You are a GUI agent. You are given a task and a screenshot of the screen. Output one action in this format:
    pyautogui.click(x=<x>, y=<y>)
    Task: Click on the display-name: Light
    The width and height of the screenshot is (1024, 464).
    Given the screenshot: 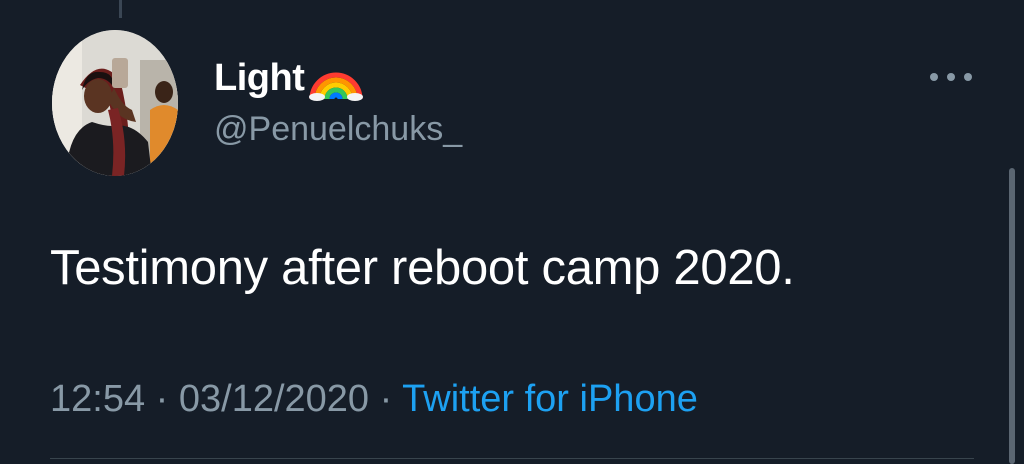 What is the action you would take?
    pyautogui.click(x=289, y=78)
    